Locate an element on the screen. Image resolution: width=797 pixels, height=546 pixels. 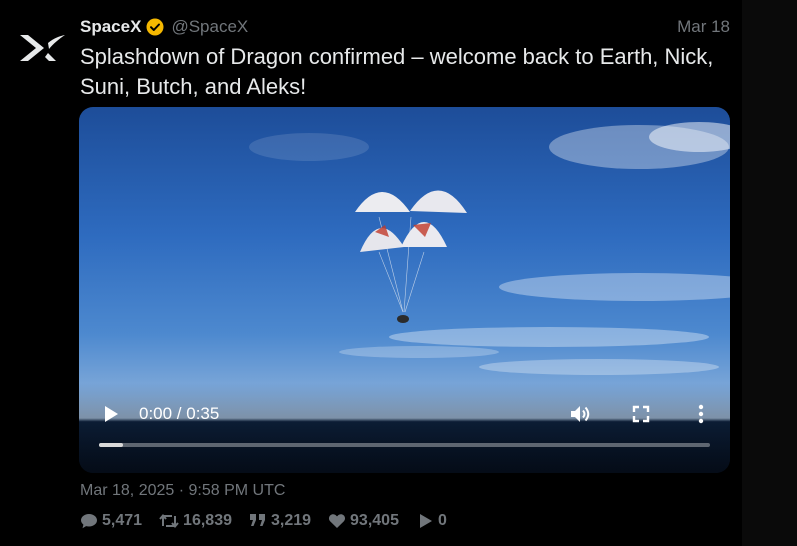
controls-overlay is located at coordinates (404, 428).